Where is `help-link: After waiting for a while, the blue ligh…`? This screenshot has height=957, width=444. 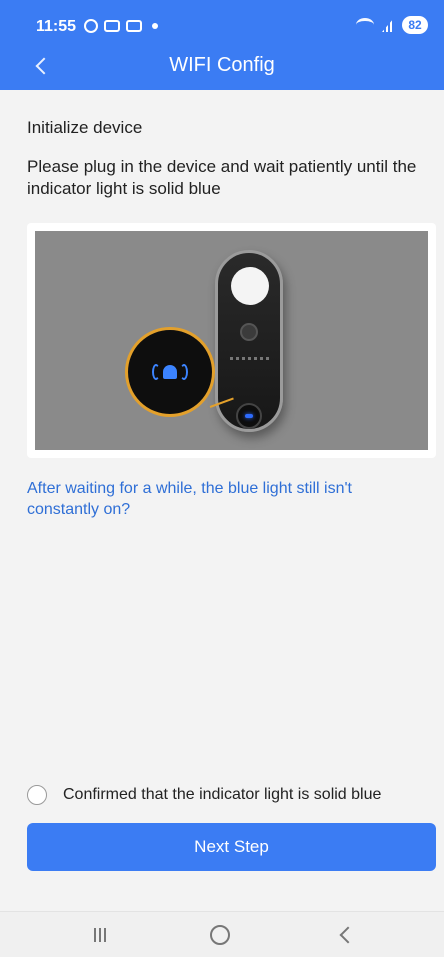
help-link: After waiting for a while, the blue ligh… is located at coordinates (227, 499).